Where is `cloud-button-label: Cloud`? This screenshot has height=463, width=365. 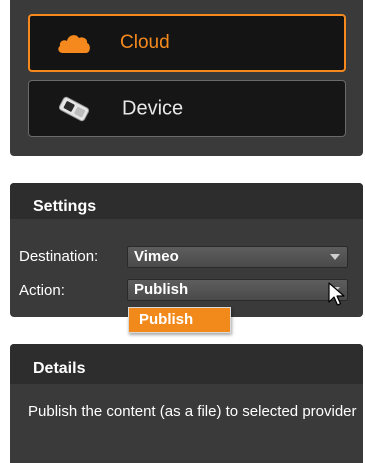 cloud-button-label: Cloud is located at coordinates (145, 42).